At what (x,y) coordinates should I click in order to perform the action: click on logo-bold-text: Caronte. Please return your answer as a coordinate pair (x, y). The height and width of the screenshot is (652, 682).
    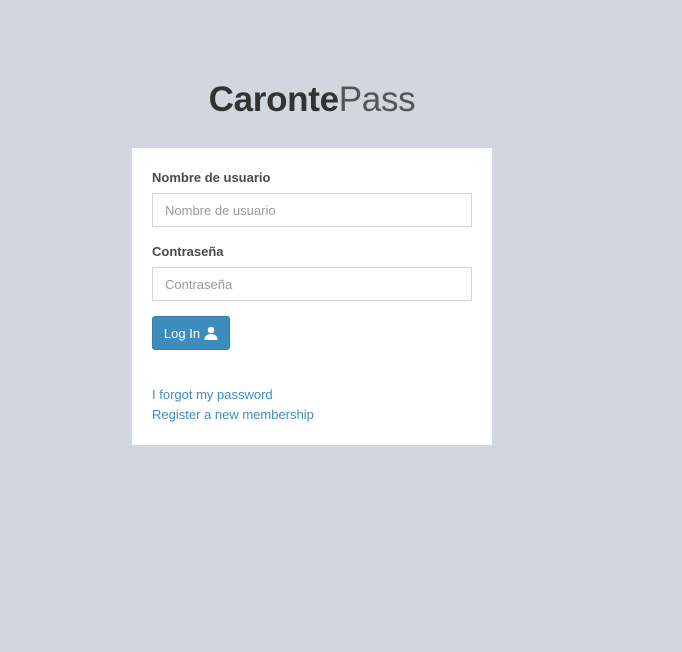
    Looking at the image, I should click on (273, 99).